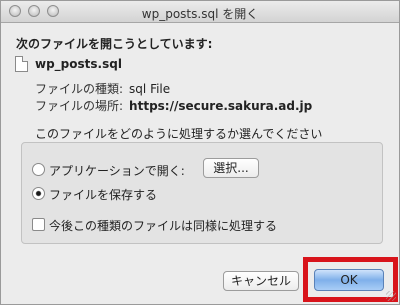 Image resolution: width=400 pixels, height=305 pixels. What do you see at coordinates (221, 106) in the screenshot?
I see `file-location-value: https://secure.sakura.ad.jp` at bounding box center [221, 106].